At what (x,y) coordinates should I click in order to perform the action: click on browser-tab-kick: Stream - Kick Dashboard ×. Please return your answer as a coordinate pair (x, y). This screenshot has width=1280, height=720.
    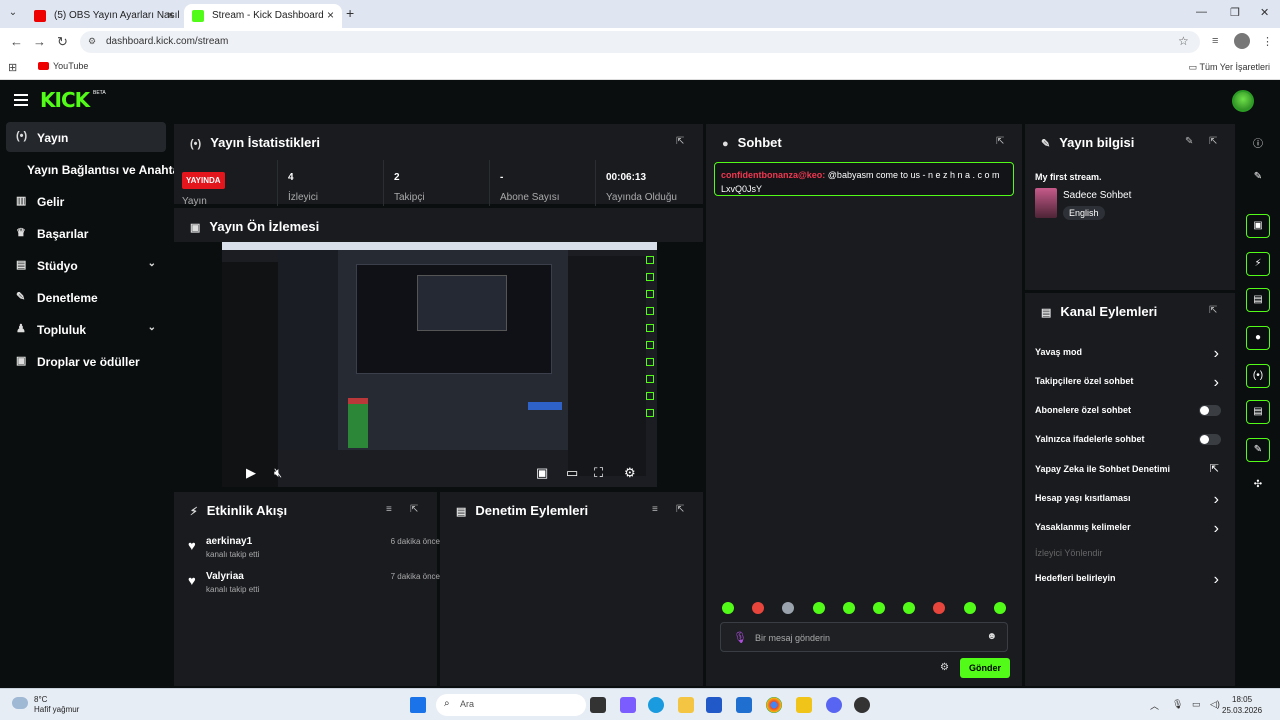
    Looking at the image, I should click on (263, 16).